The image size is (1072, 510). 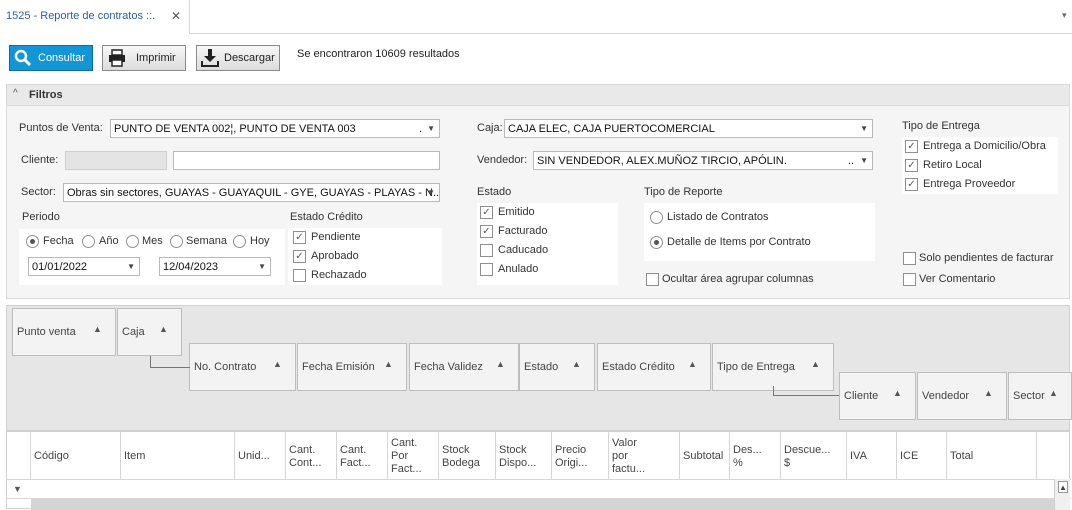 I want to click on checkbox-rechazado, so click(x=299, y=275).